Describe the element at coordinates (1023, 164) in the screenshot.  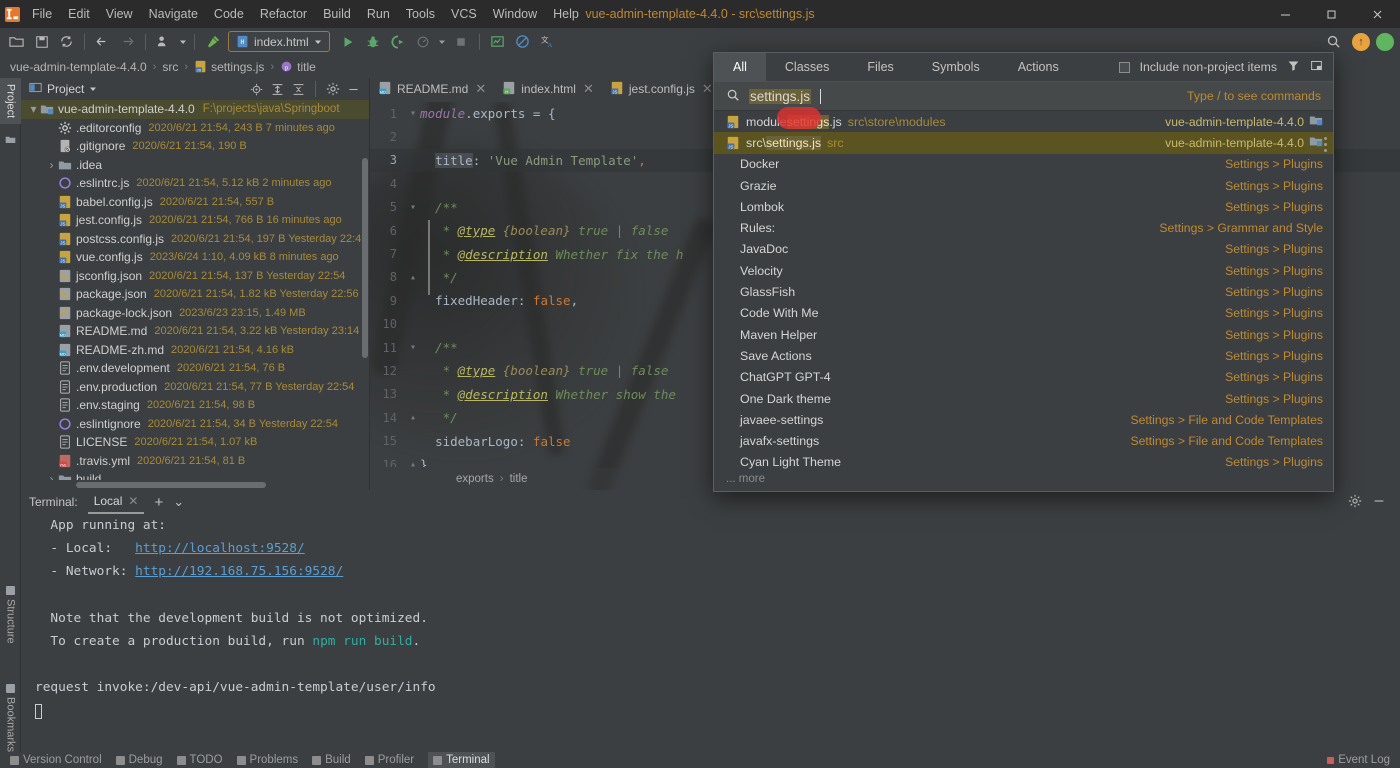
I see `search-result-row: Docker Settings > Plugins` at that location.